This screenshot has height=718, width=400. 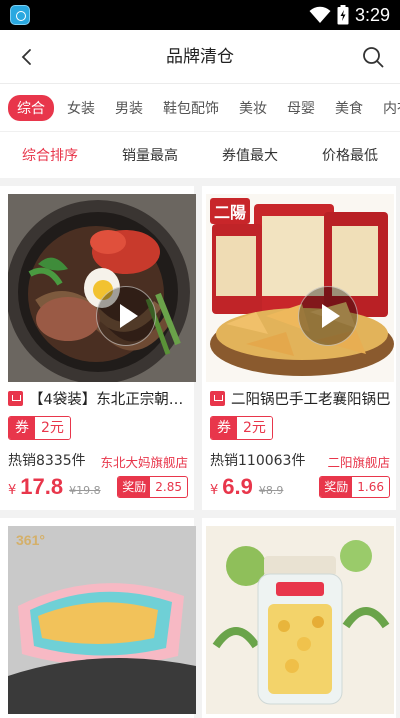 I want to click on product-title: 二阳锅巴手工老襄阳锅巴, so click(x=311, y=398).